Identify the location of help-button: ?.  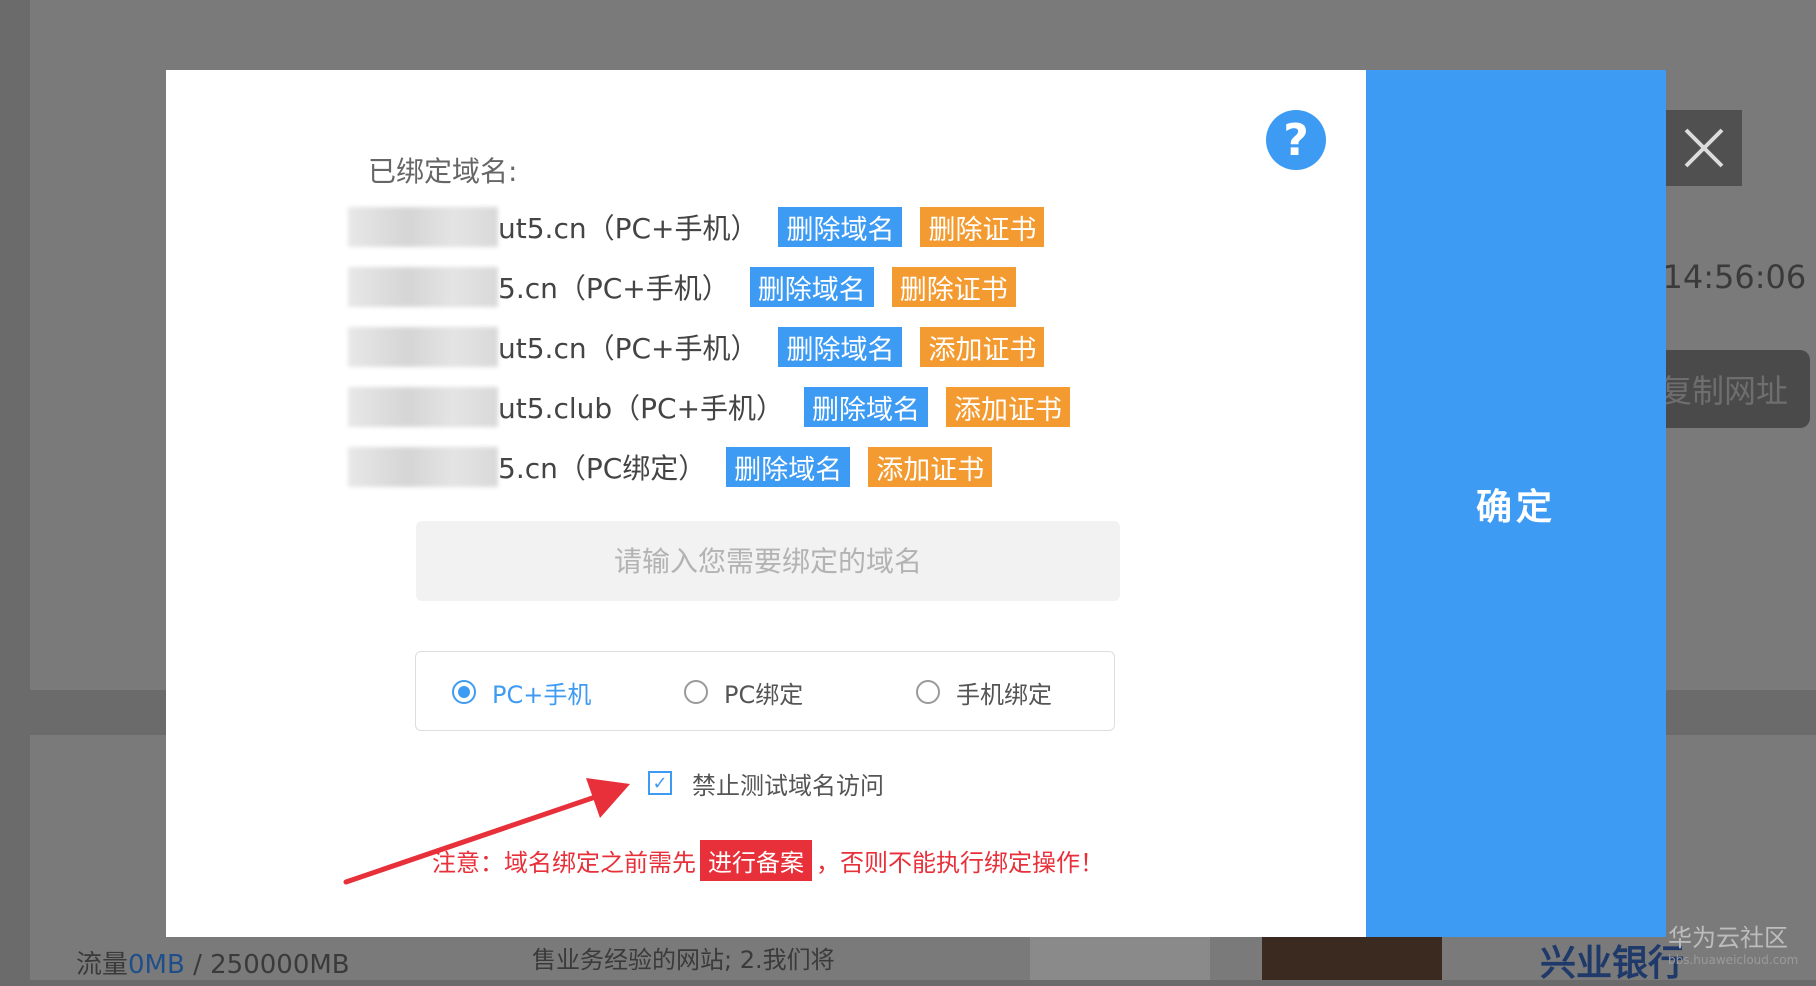
(1296, 140).